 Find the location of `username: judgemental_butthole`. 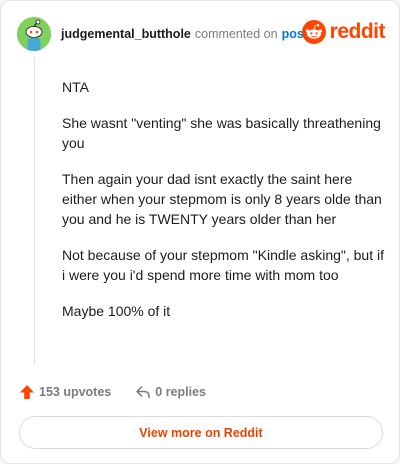

username: judgemental_butthole is located at coordinates (126, 34).